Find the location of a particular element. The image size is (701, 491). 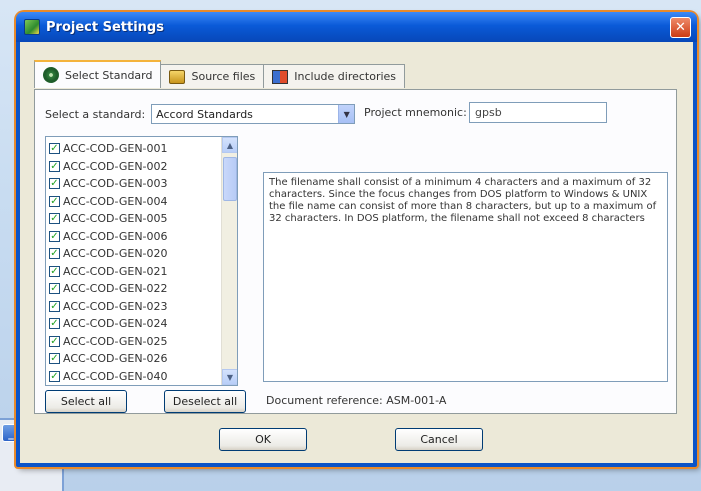

tab-source-files: Source files is located at coordinates (212, 76).